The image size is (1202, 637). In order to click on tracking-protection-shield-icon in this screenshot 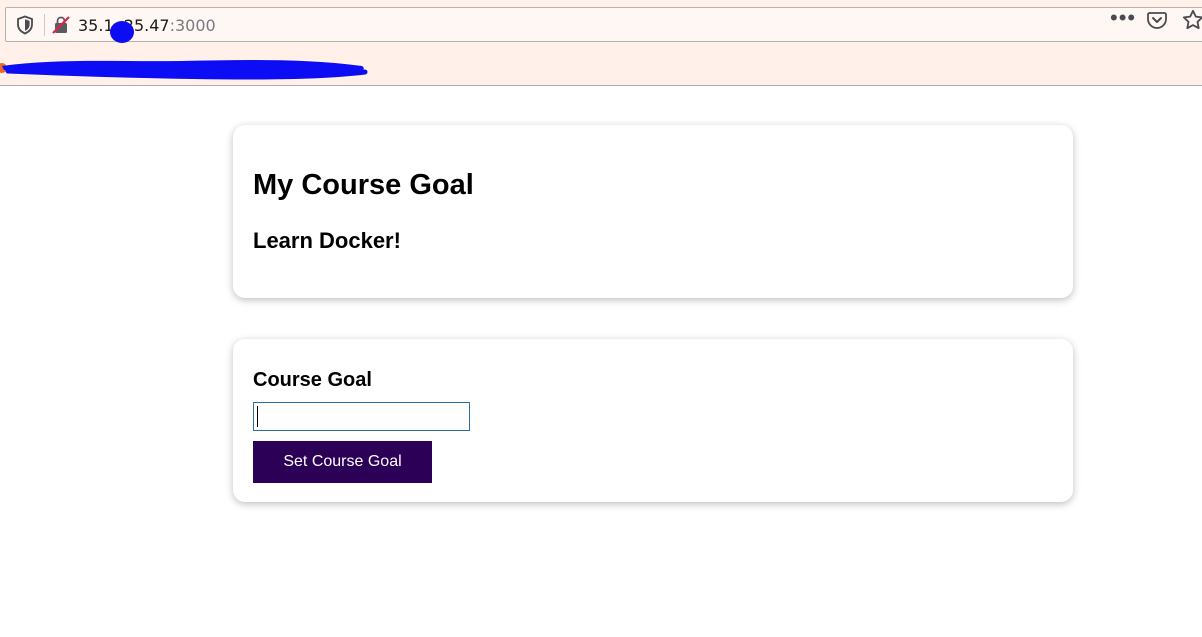, I will do `click(25, 25)`.